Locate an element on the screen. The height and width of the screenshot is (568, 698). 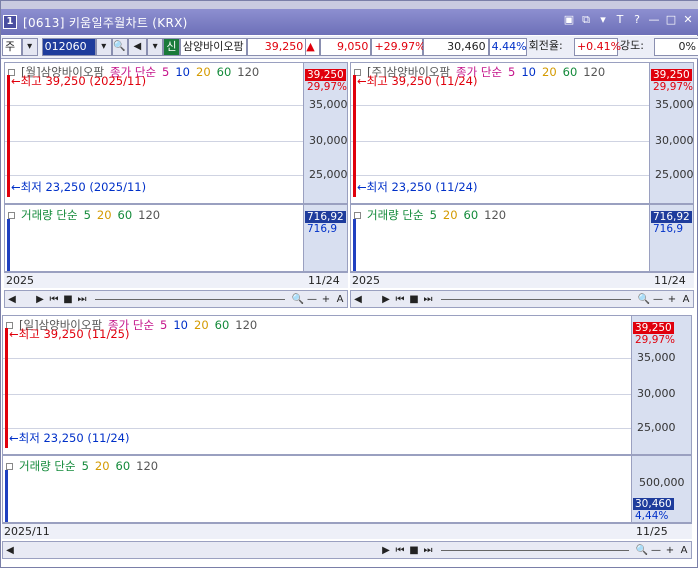
close-icon: ✕ is located at coordinates (688, 20).